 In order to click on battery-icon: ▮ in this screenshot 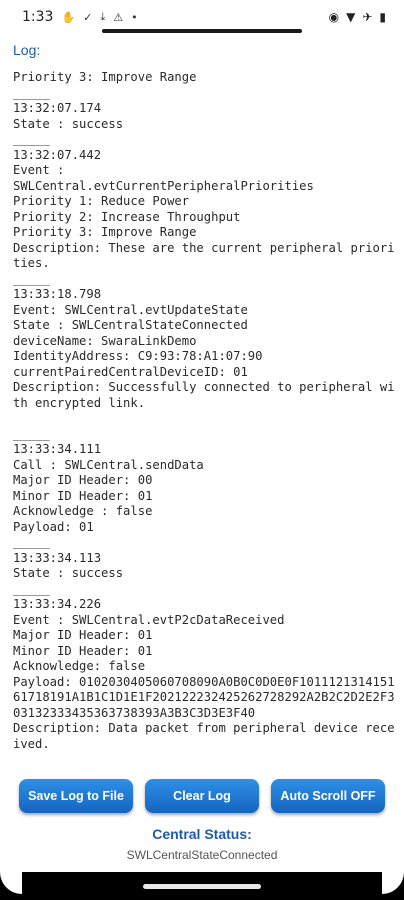, I will do `click(382, 17)`.